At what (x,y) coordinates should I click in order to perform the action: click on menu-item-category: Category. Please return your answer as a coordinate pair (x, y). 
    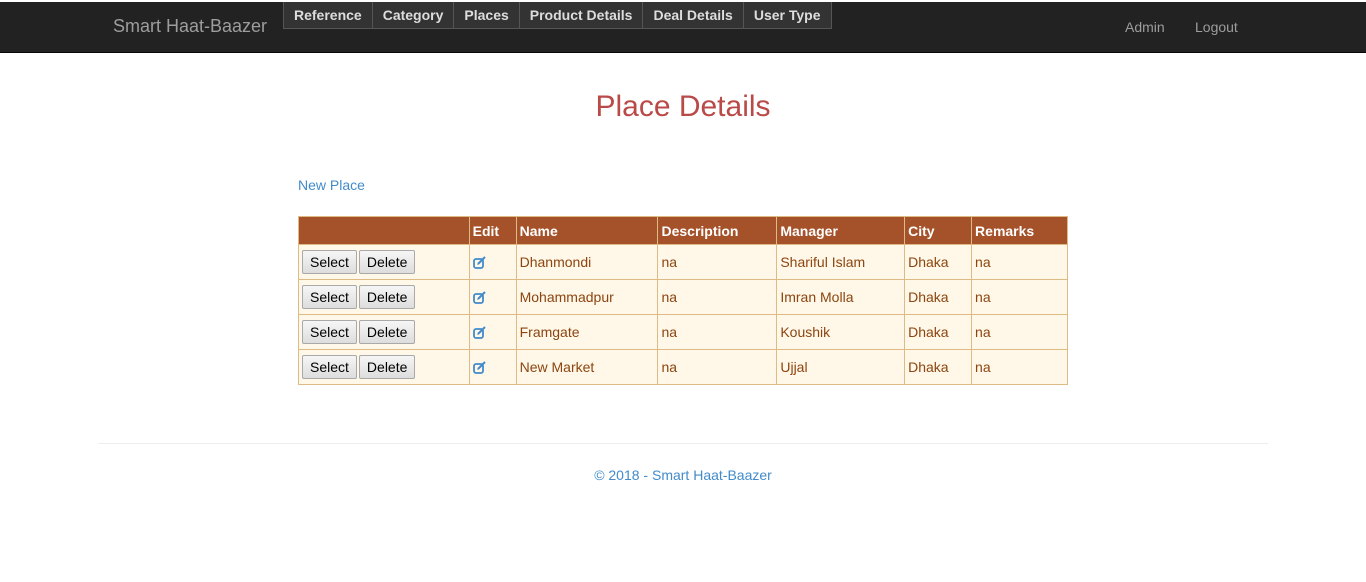
    Looking at the image, I should click on (413, 15).